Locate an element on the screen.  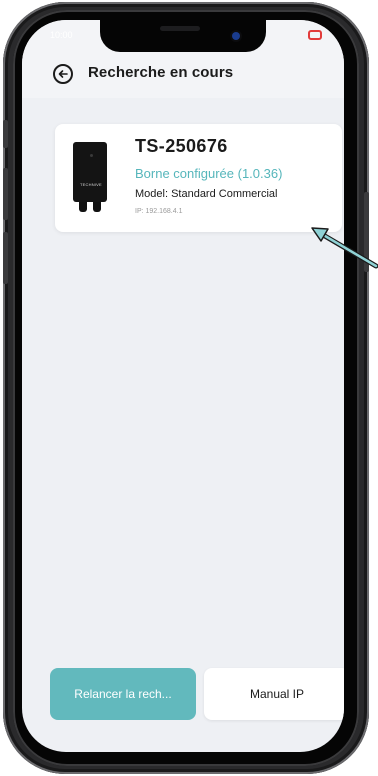
manual-ip-button: Manual IP is located at coordinates (274, 694).